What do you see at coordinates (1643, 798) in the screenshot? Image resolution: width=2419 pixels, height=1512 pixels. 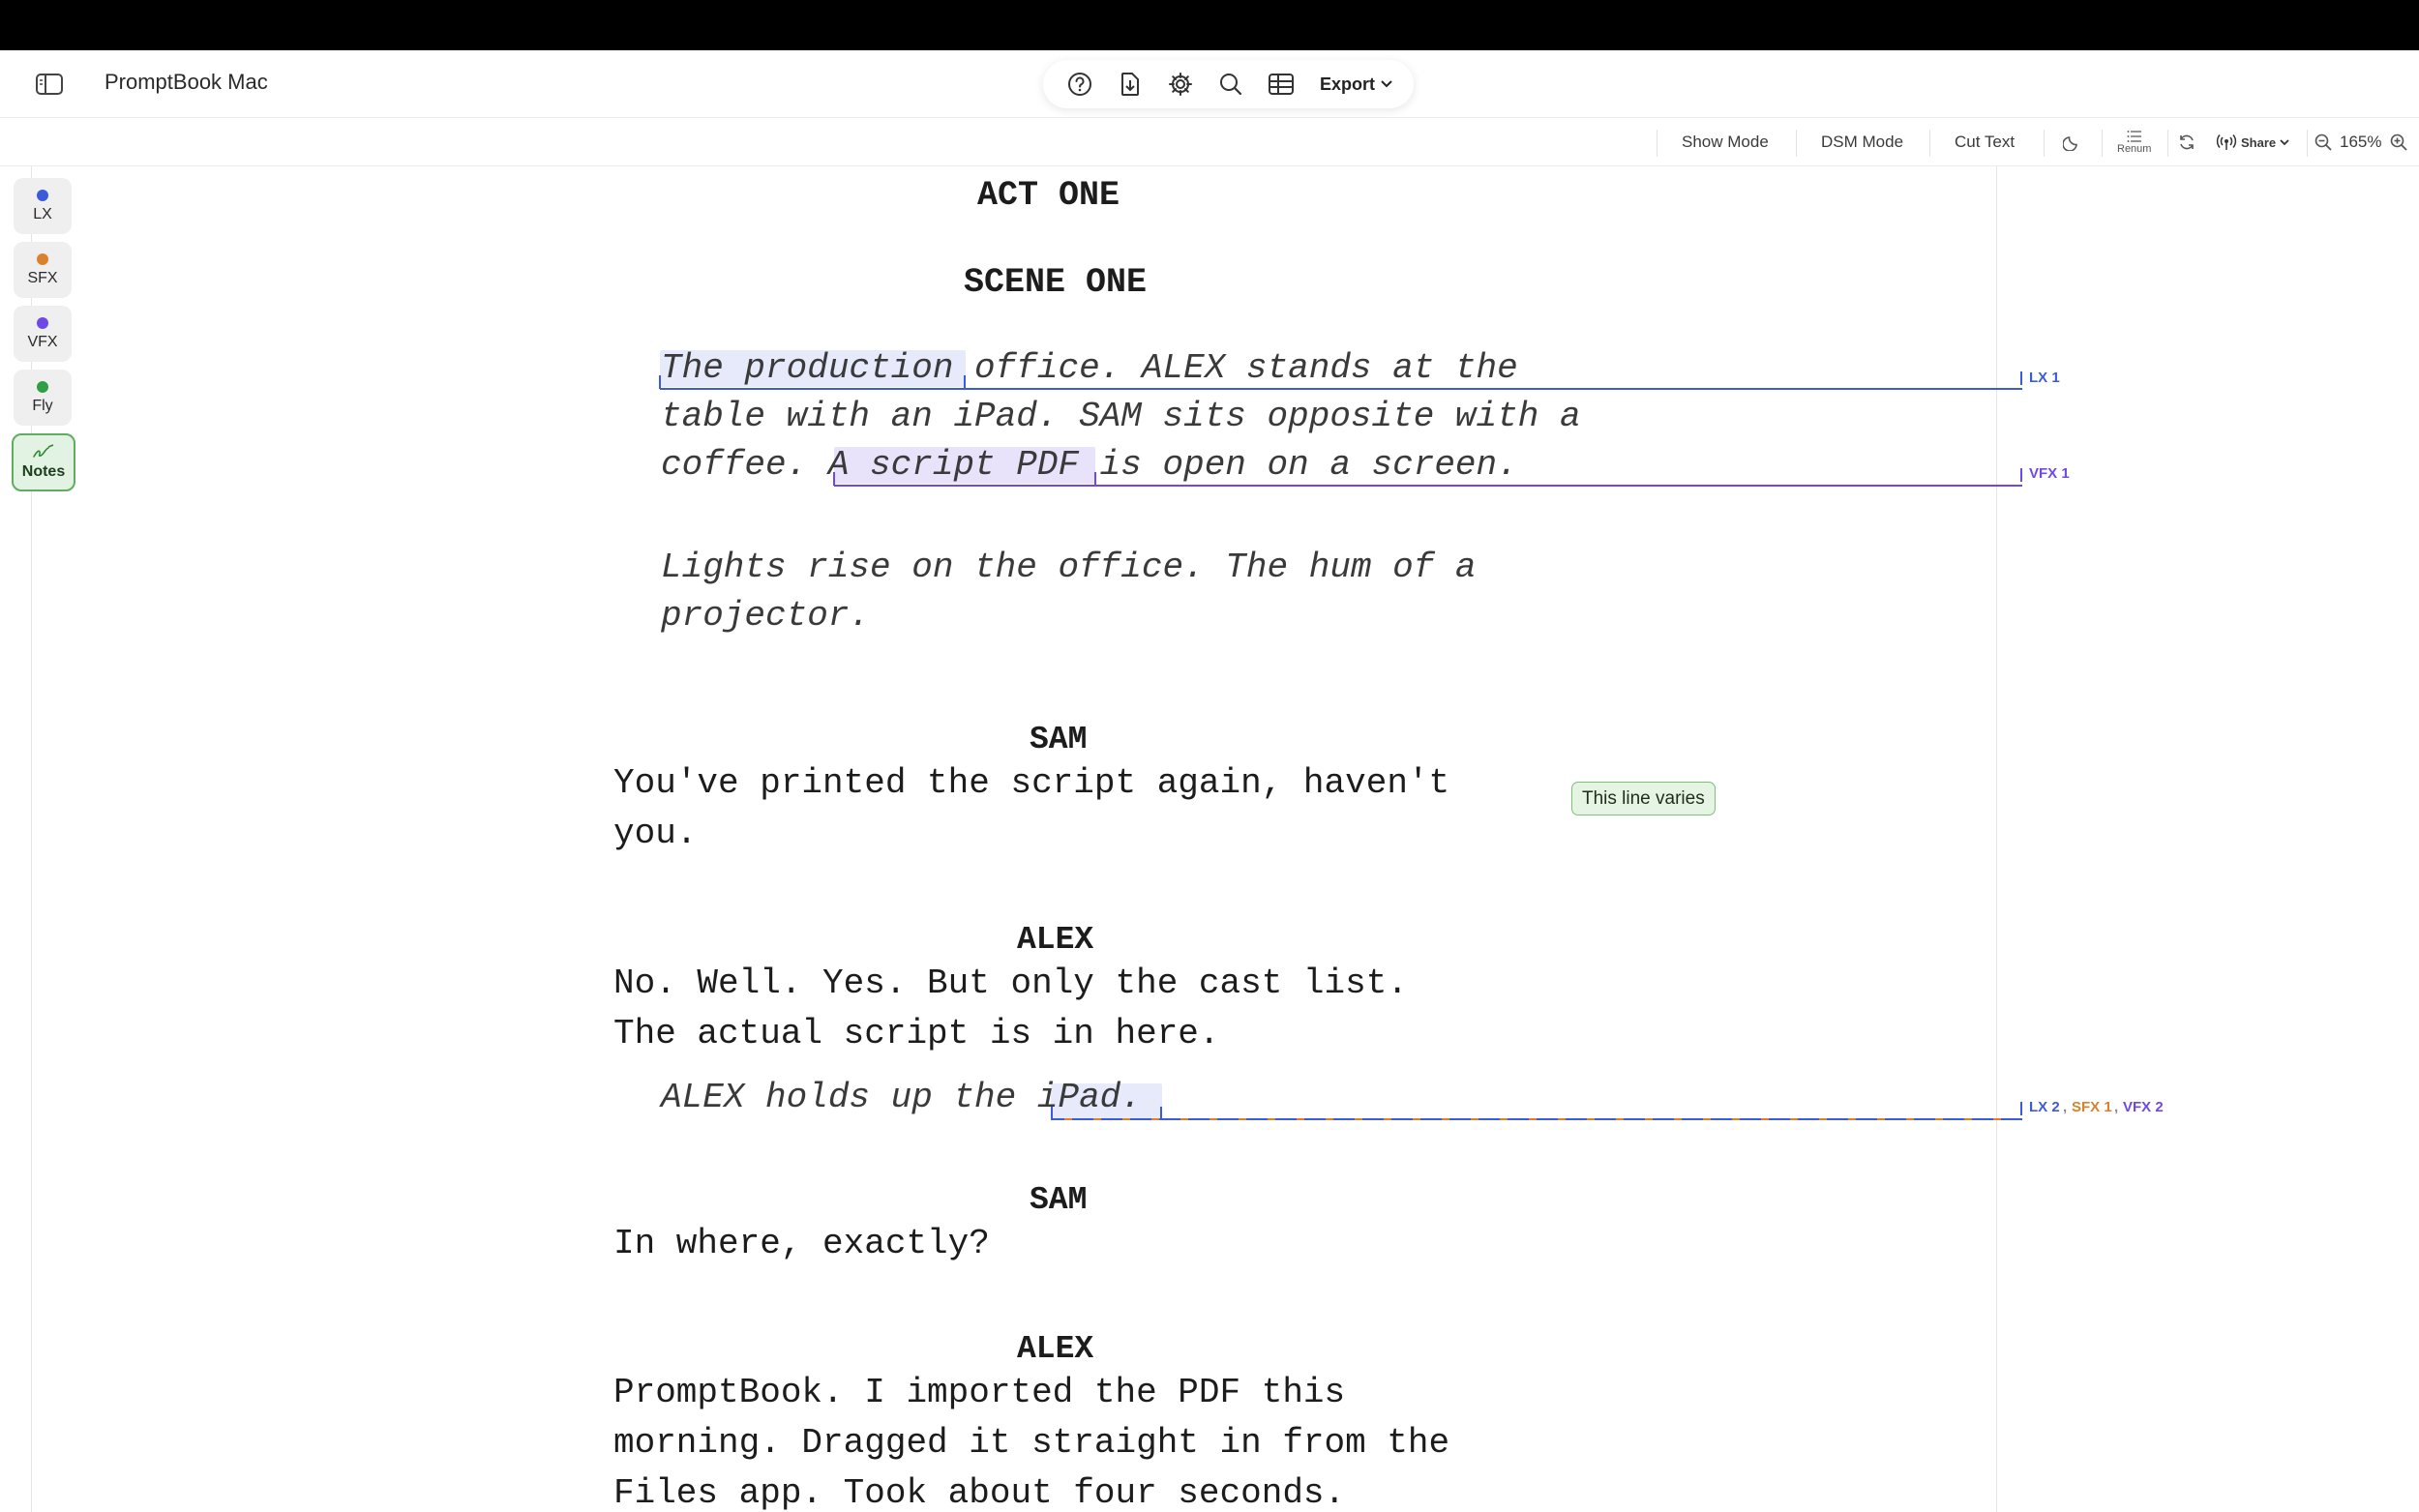 I see `line-note: This line varies` at bounding box center [1643, 798].